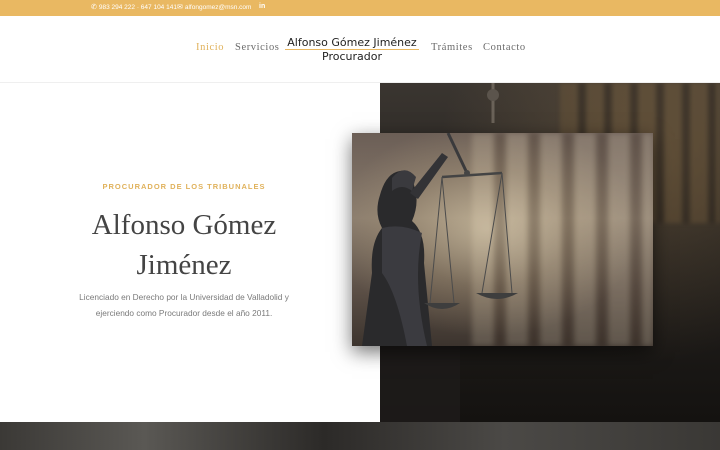 This screenshot has height=450, width=720. Describe the element at coordinates (184, 186) in the screenshot. I see `hero-kicker: PROCURADOR DE LOS TRIBUNALES` at that location.